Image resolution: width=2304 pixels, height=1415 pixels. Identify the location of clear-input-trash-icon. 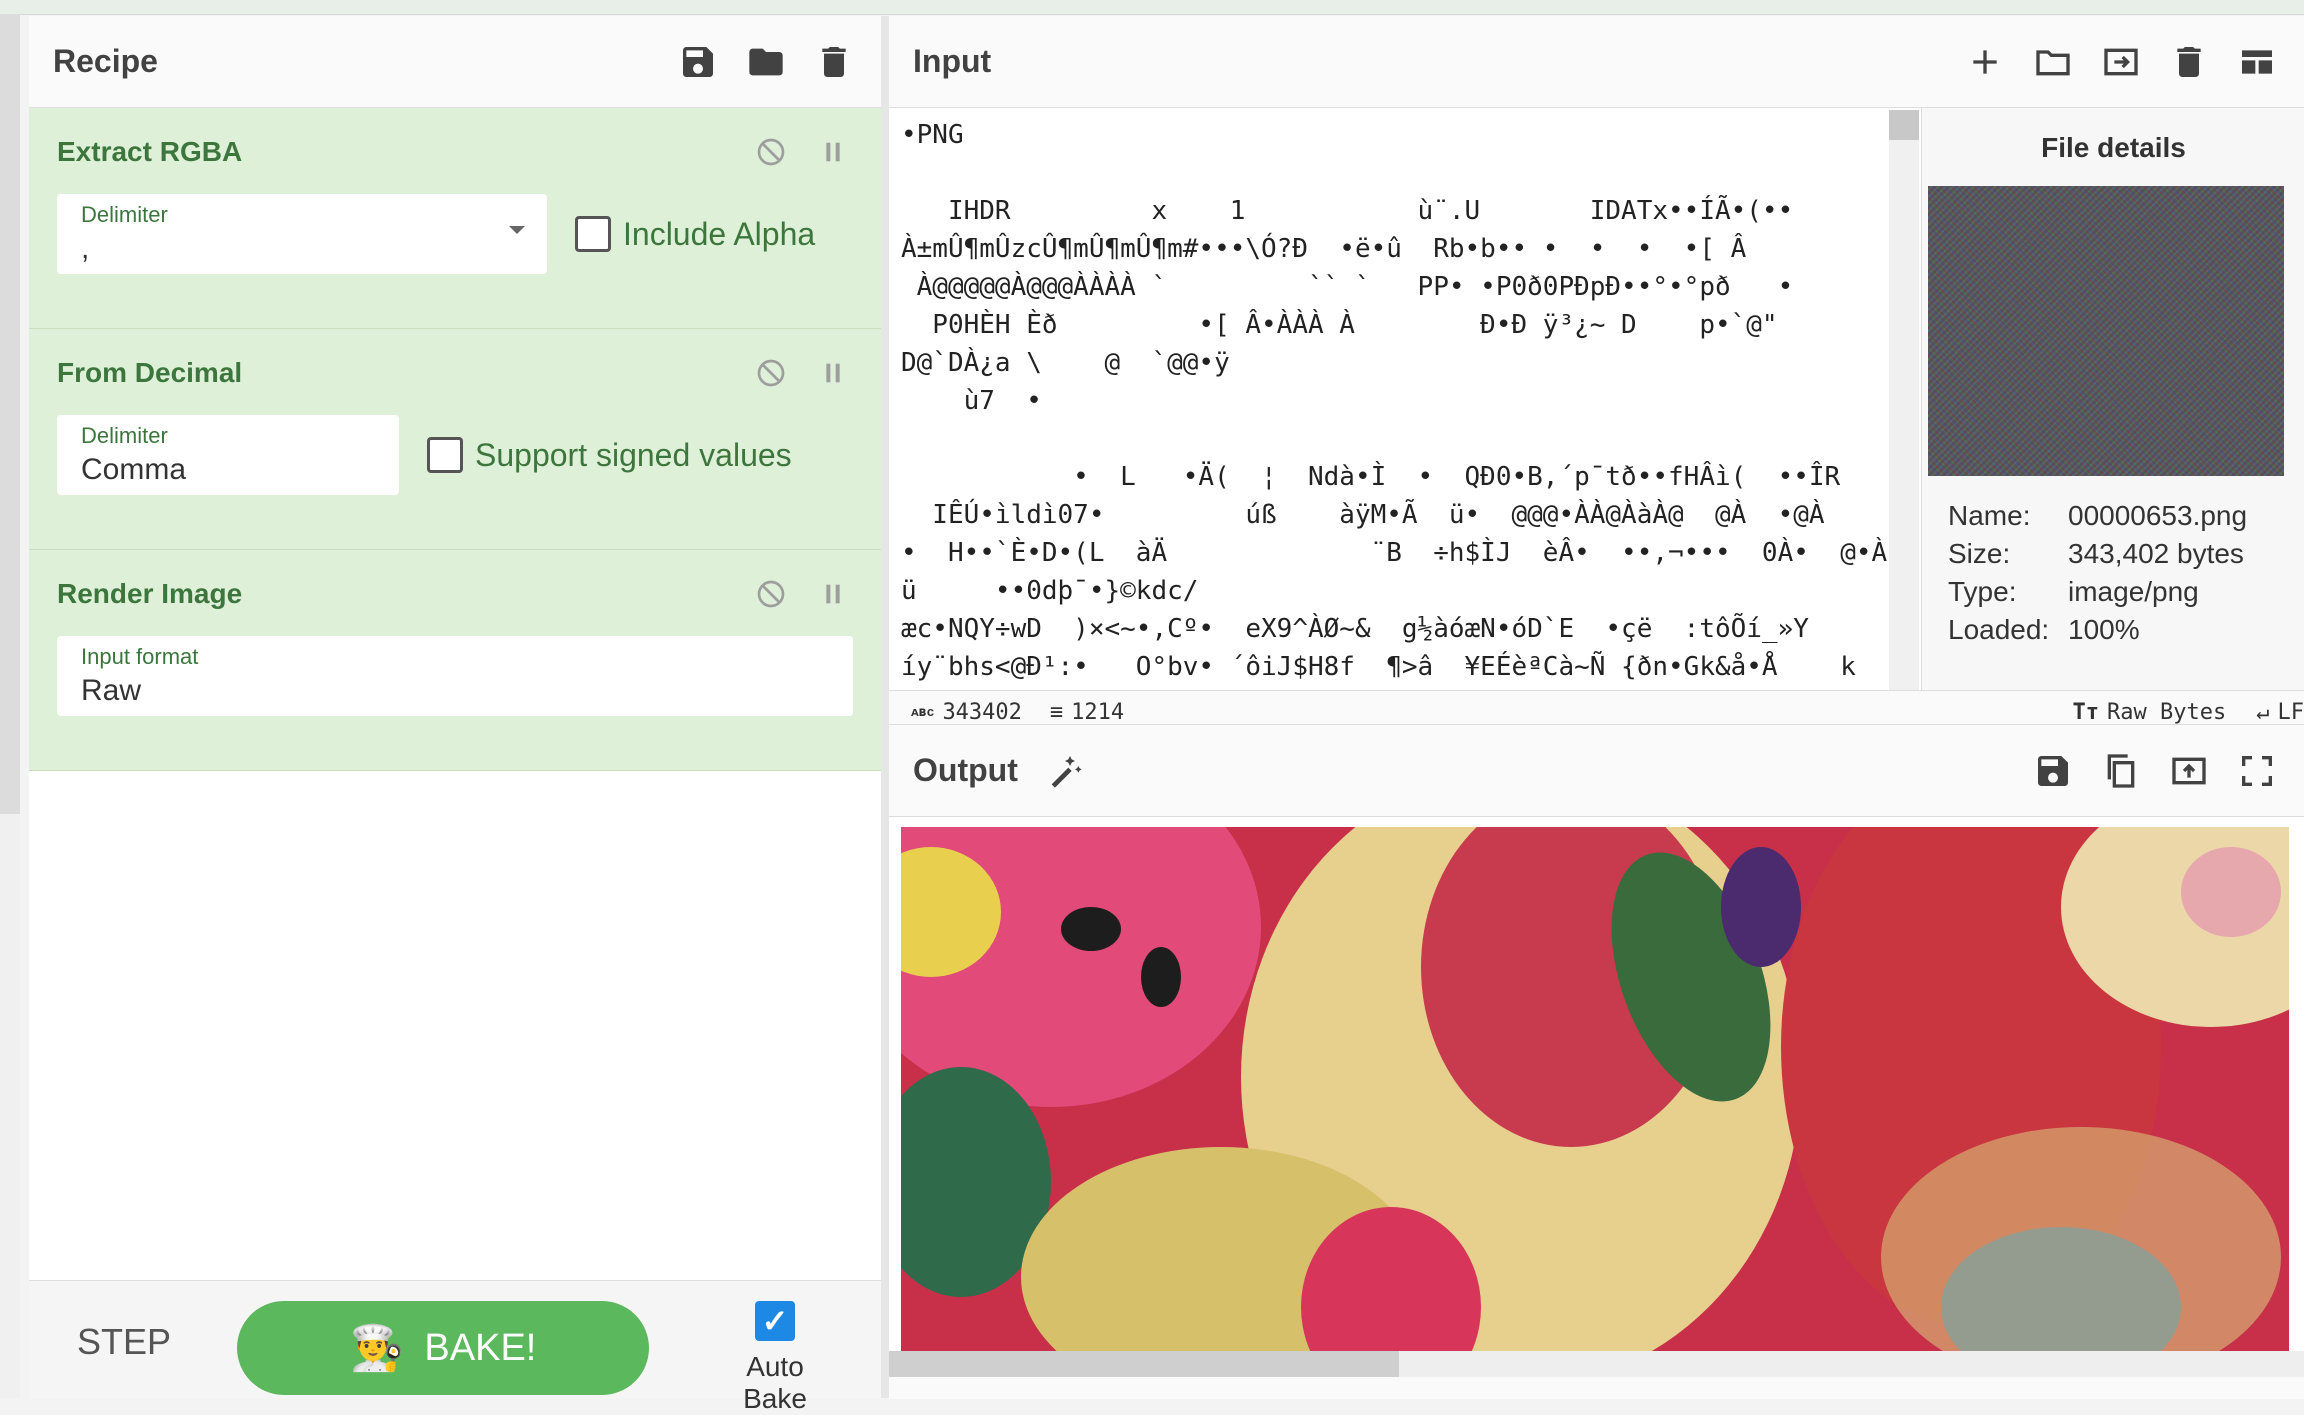
(2189, 62).